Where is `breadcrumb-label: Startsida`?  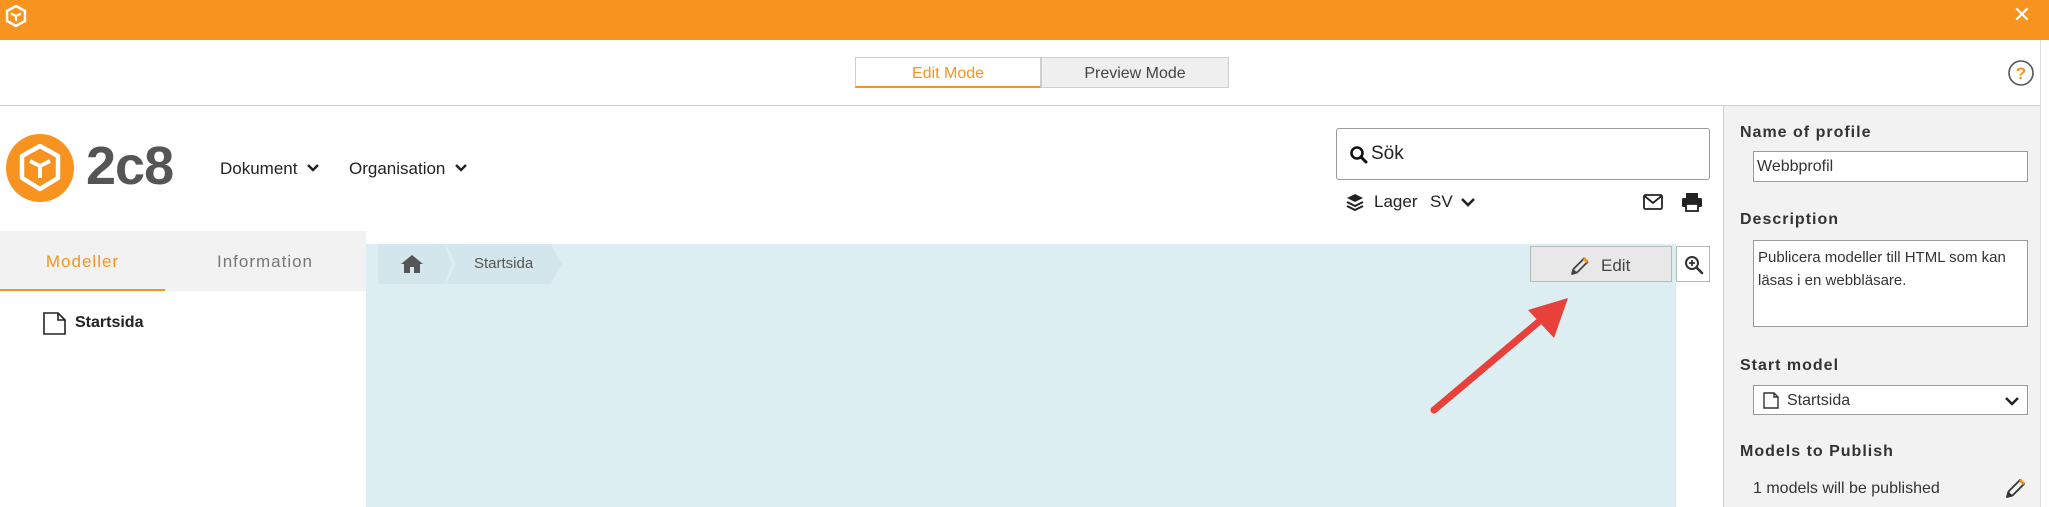
breadcrumb-label: Startsida is located at coordinates (504, 263).